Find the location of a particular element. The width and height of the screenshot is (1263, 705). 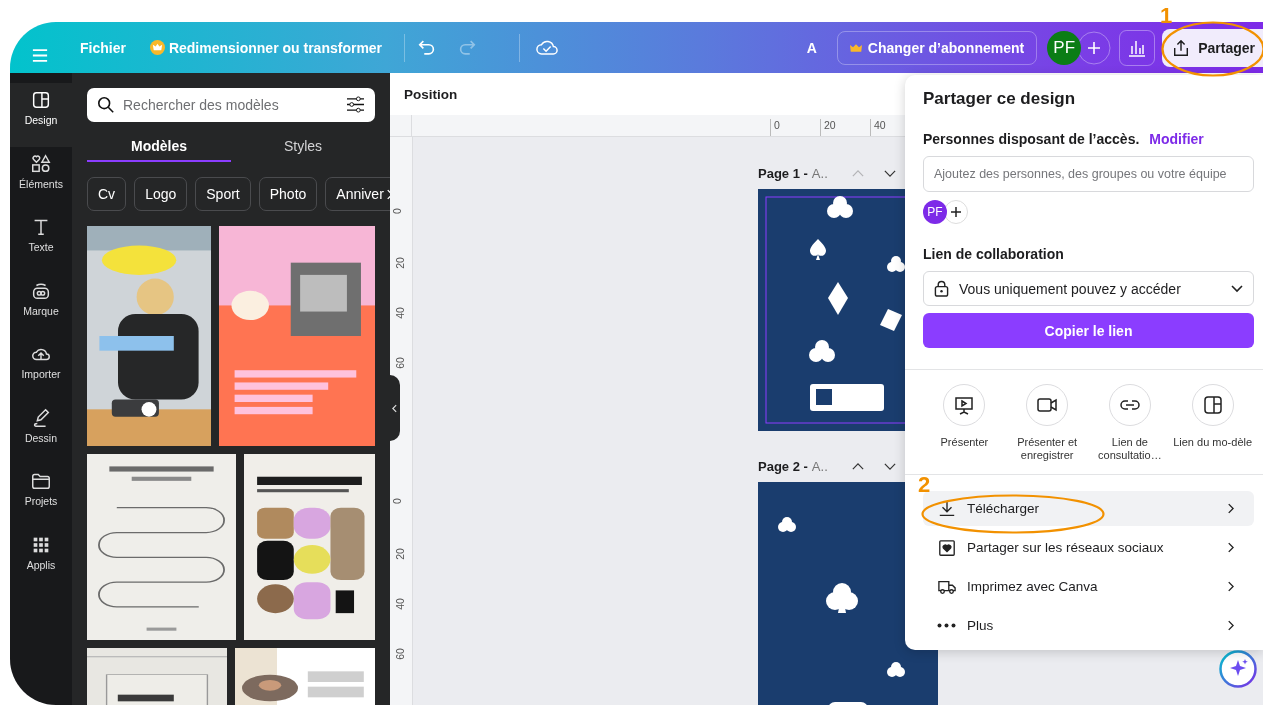

insights-button is located at coordinates (1137, 47).